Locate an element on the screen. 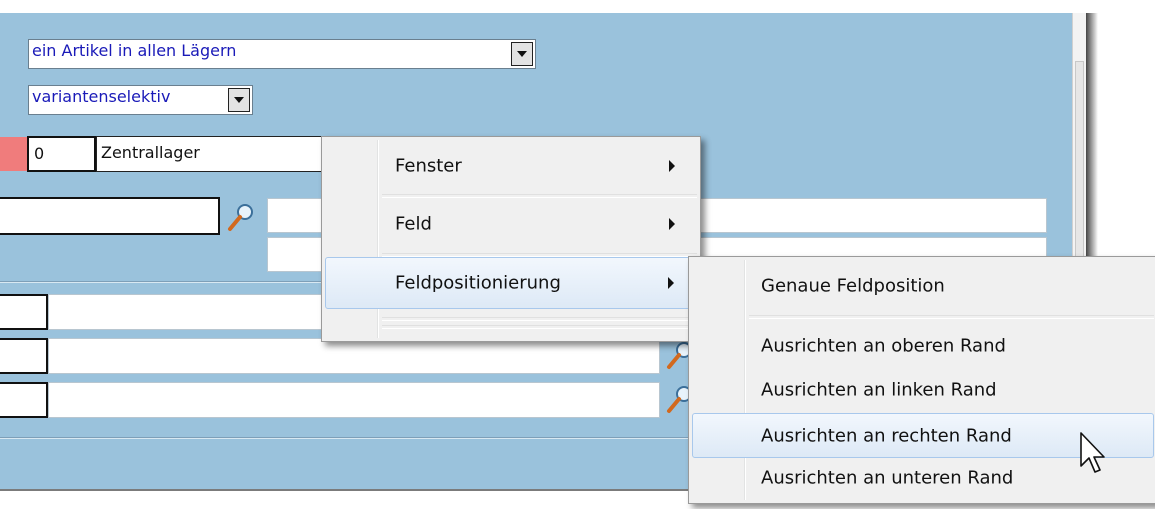  variant-select: variantenselektiv is located at coordinates (140, 100).